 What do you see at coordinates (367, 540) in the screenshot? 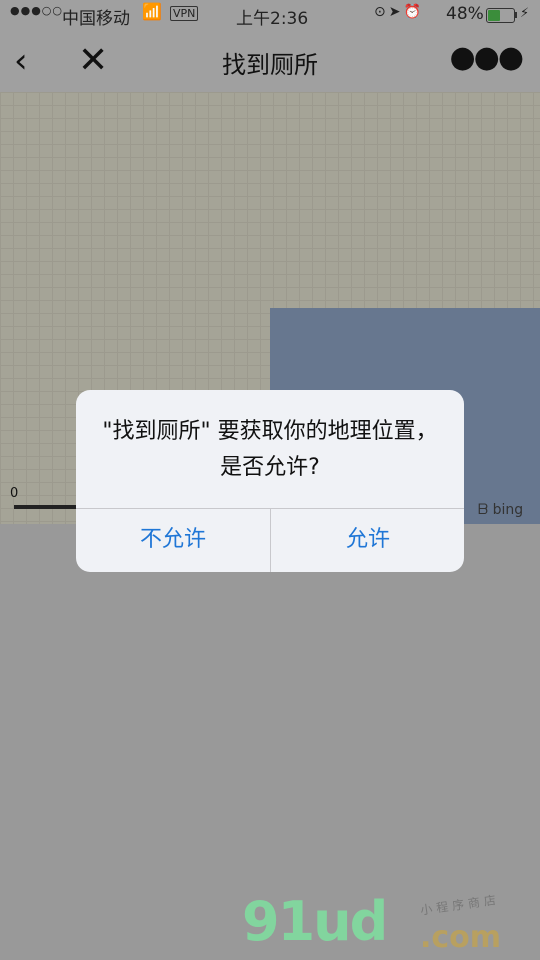
I see `allow-button: 允许` at bounding box center [367, 540].